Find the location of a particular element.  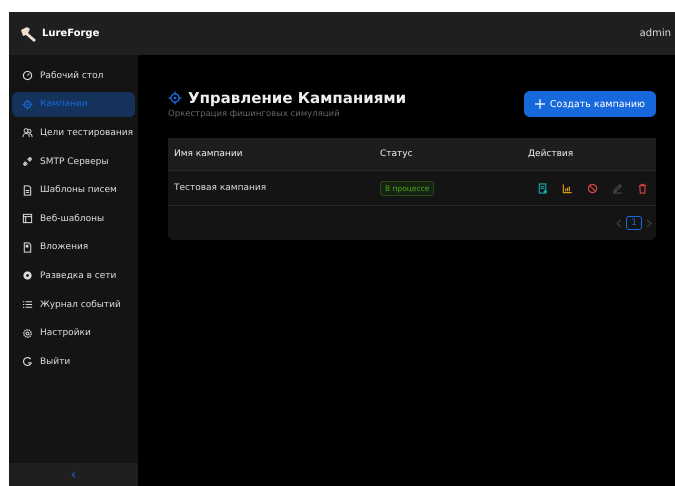

list-icon is located at coordinates (27, 304).